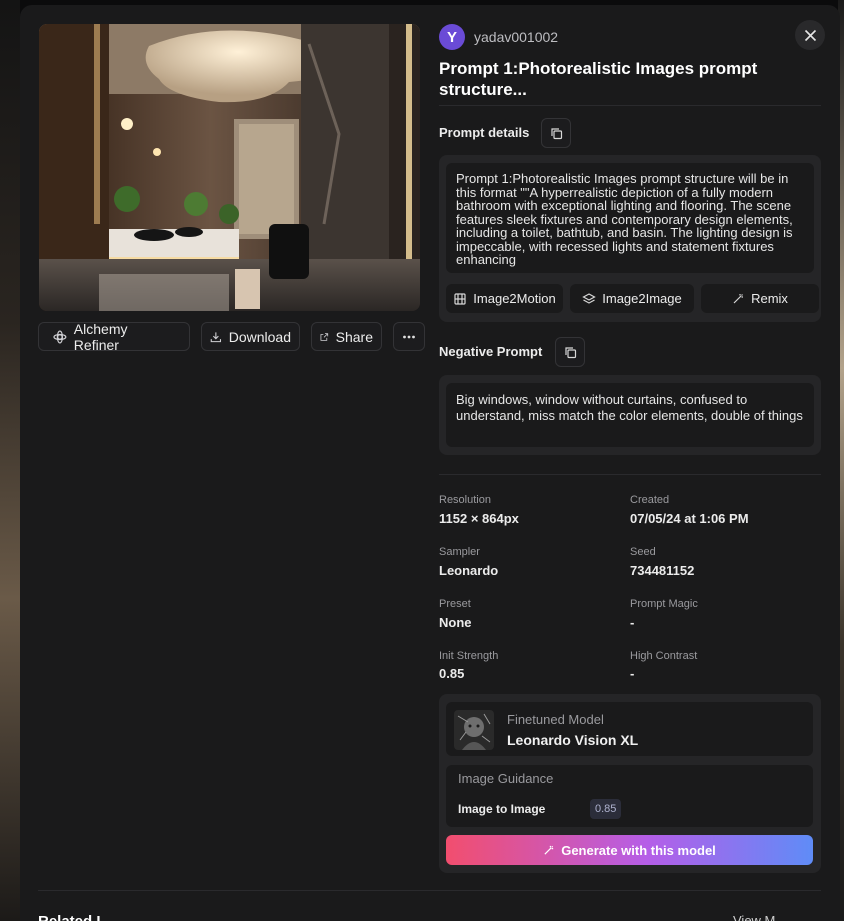 The width and height of the screenshot is (844, 921). Describe the element at coordinates (484, 132) in the screenshot. I see `prompt-details-label: Prompt details` at that location.